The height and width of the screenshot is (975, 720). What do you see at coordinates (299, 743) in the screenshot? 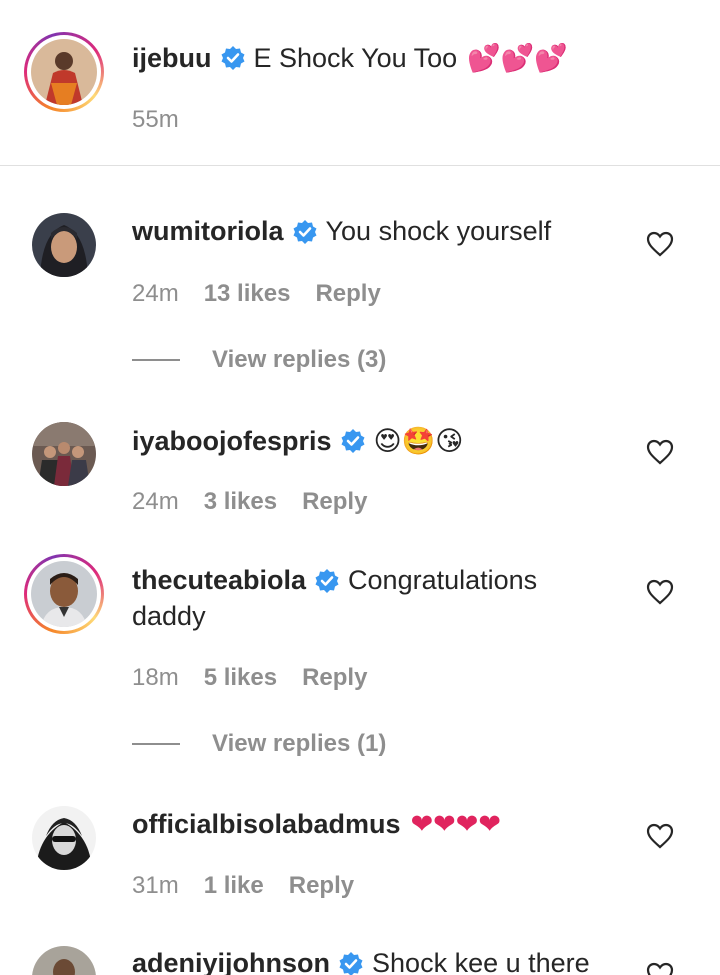
I see `view-replies-label: View replies (1)` at bounding box center [299, 743].